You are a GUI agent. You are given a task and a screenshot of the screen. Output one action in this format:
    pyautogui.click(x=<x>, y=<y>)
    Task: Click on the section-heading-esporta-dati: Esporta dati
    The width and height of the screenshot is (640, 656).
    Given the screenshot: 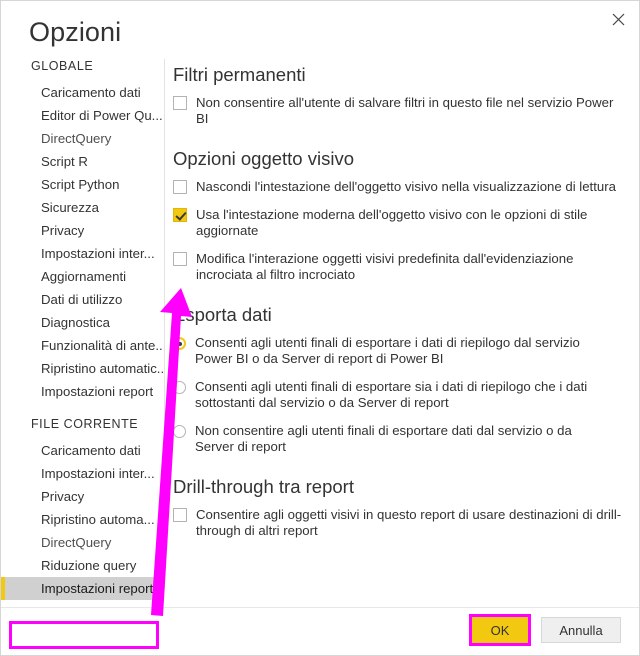 What is the action you would take?
    pyautogui.click(x=222, y=314)
    